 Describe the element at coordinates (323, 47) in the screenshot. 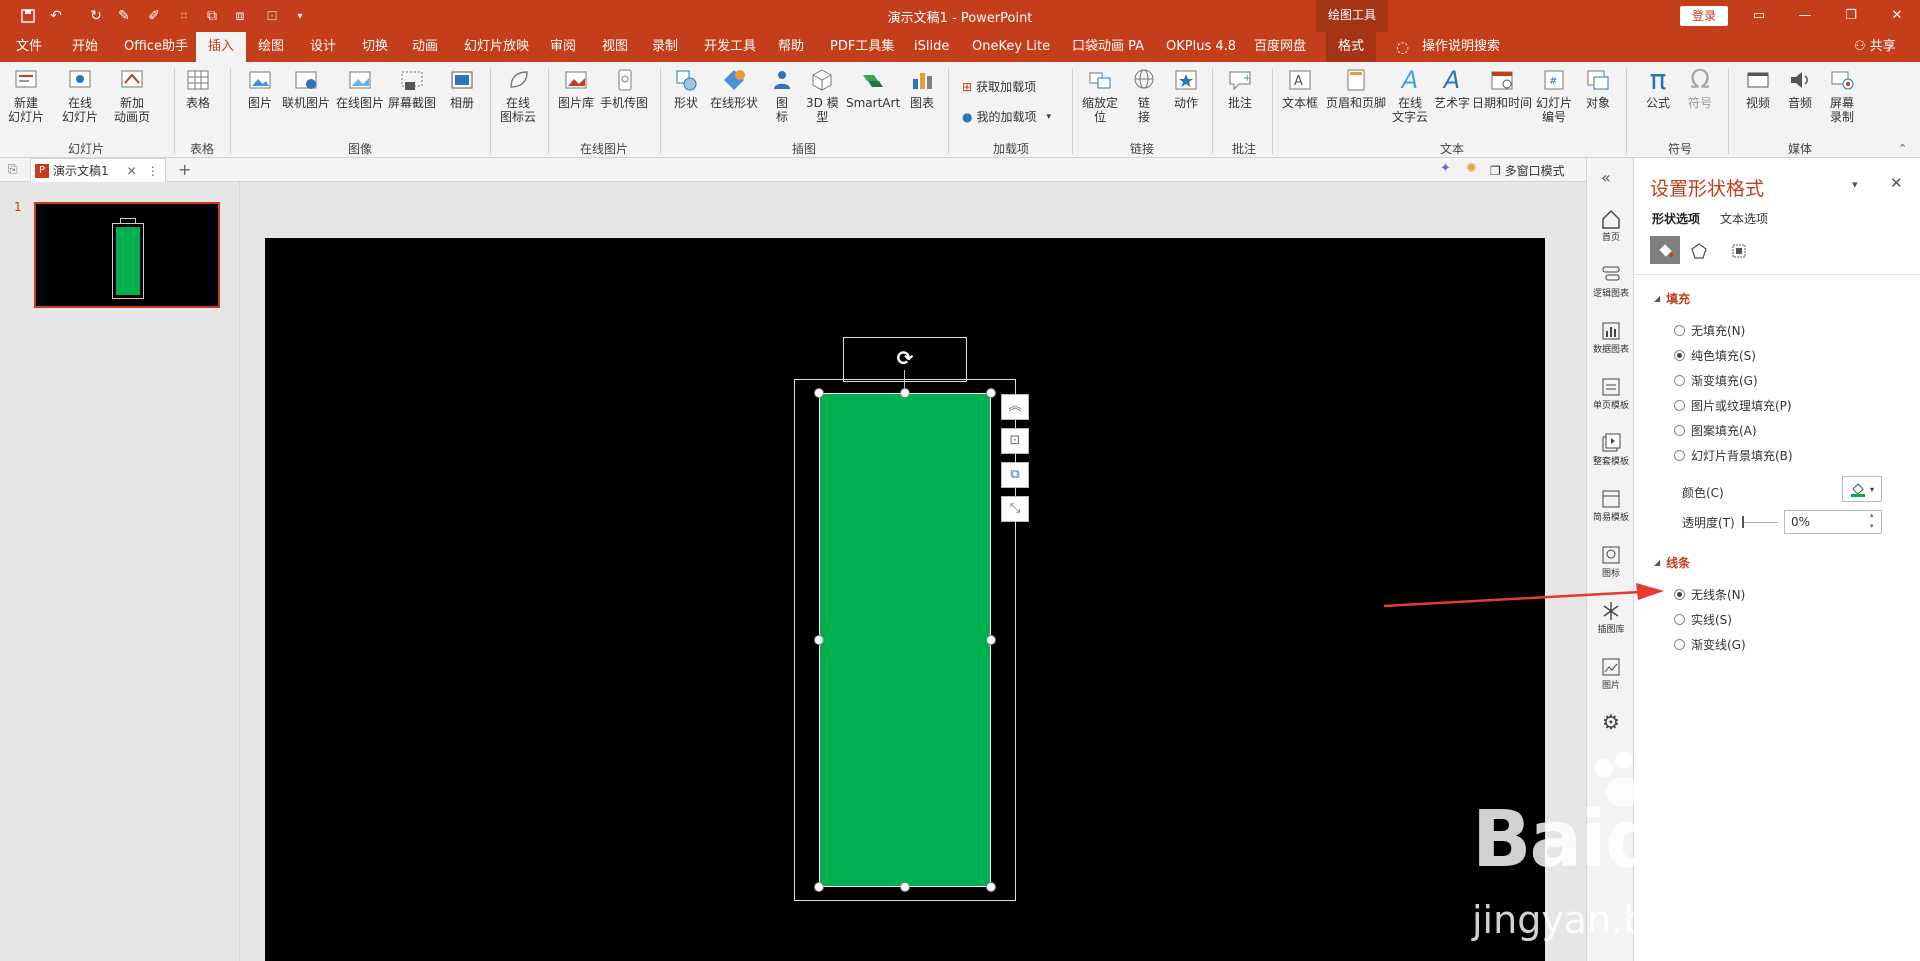

I see `tab-design: 设计` at that location.